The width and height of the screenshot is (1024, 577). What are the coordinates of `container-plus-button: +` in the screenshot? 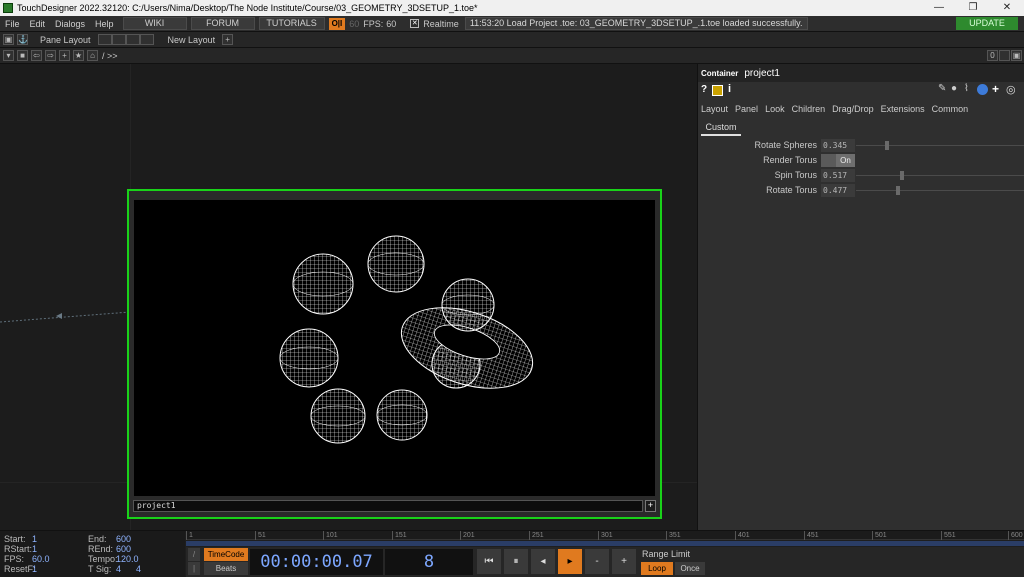 It's located at (650, 506).